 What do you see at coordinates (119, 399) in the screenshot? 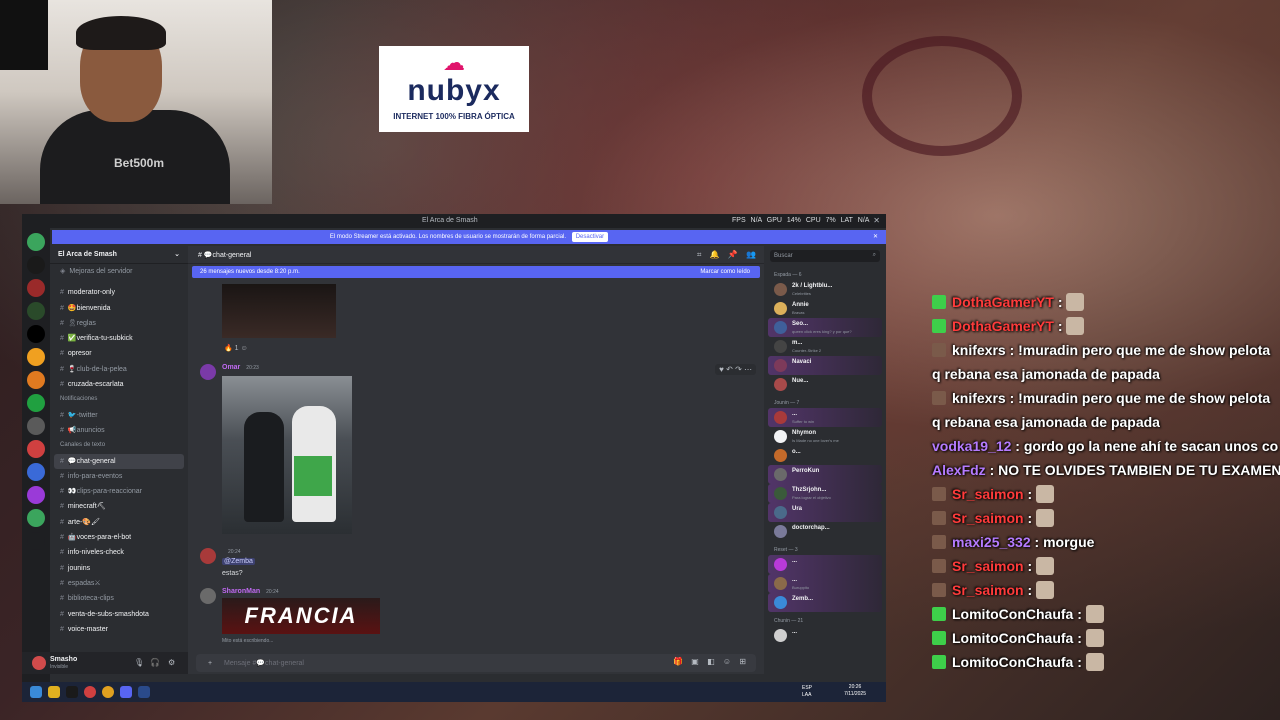
I see `channel-category: Notificaciones` at bounding box center [119, 399].